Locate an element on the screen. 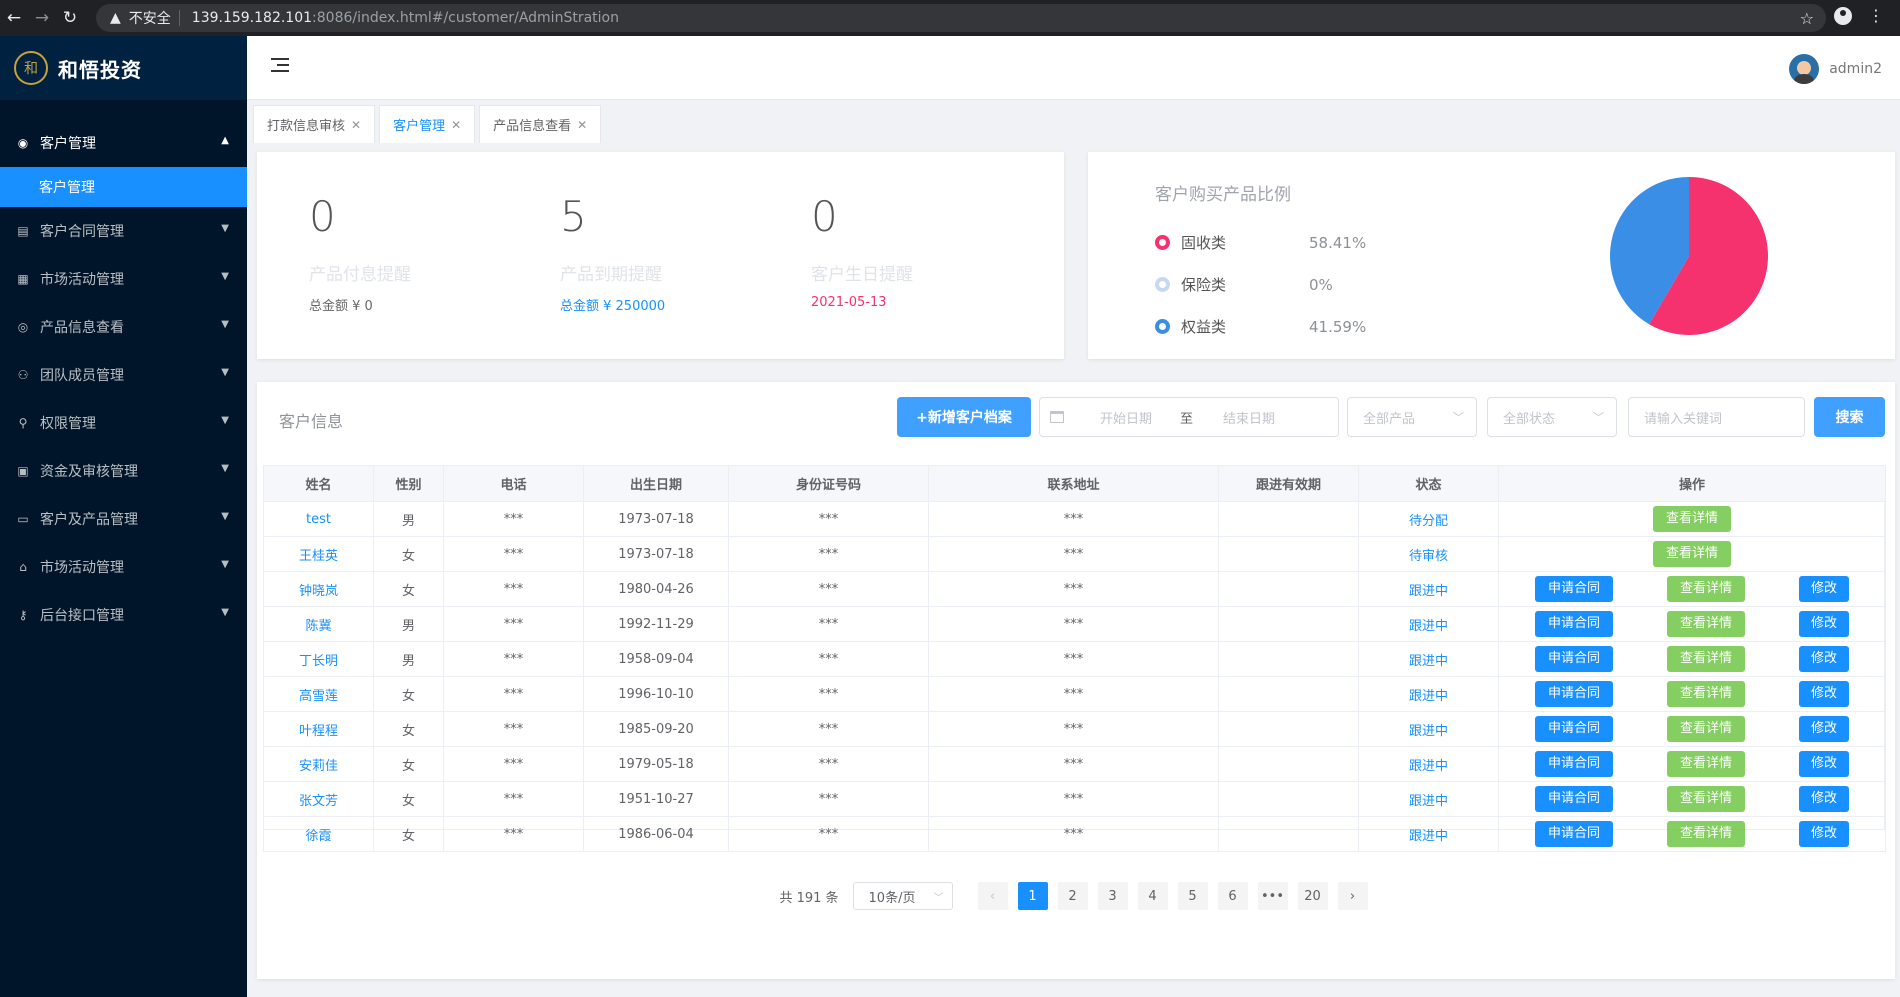 This screenshot has width=1900, height=997. sidebar-item-backend-api: ⚷ 后台接口管理 ▼ is located at coordinates (123, 615).